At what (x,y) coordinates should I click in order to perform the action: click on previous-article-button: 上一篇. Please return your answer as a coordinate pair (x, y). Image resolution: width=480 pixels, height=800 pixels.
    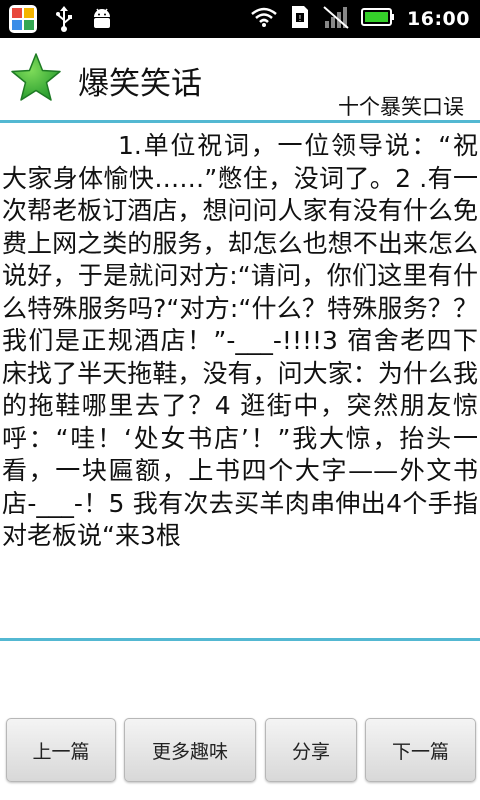
    Looking at the image, I should click on (61, 750).